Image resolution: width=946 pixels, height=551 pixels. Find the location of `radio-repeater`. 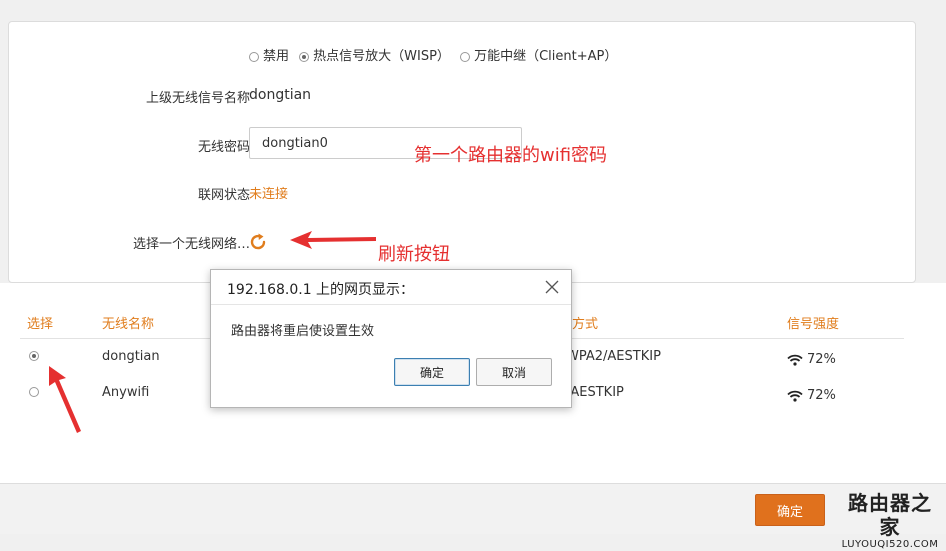

radio-repeater is located at coordinates (465, 56).